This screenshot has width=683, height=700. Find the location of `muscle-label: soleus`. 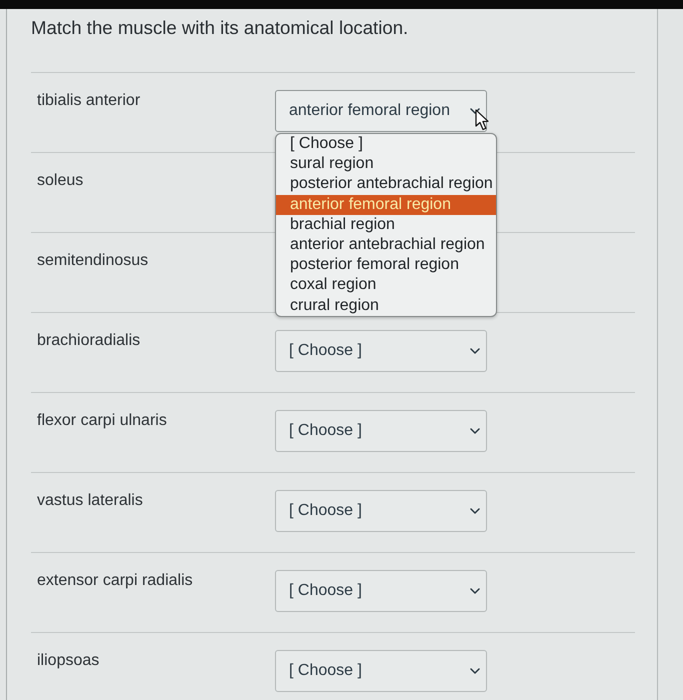

muscle-label: soleus is located at coordinates (60, 180).